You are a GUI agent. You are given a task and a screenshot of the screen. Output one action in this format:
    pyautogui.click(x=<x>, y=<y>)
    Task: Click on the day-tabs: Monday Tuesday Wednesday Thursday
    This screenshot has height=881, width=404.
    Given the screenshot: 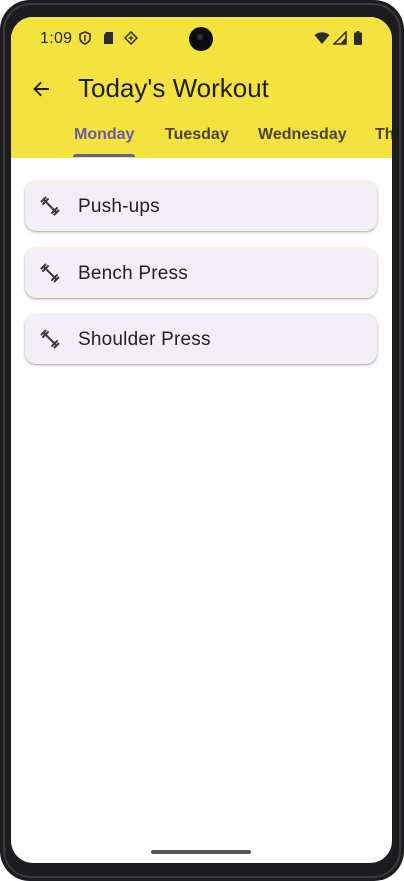 What is the action you would take?
    pyautogui.click(x=201, y=137)
    